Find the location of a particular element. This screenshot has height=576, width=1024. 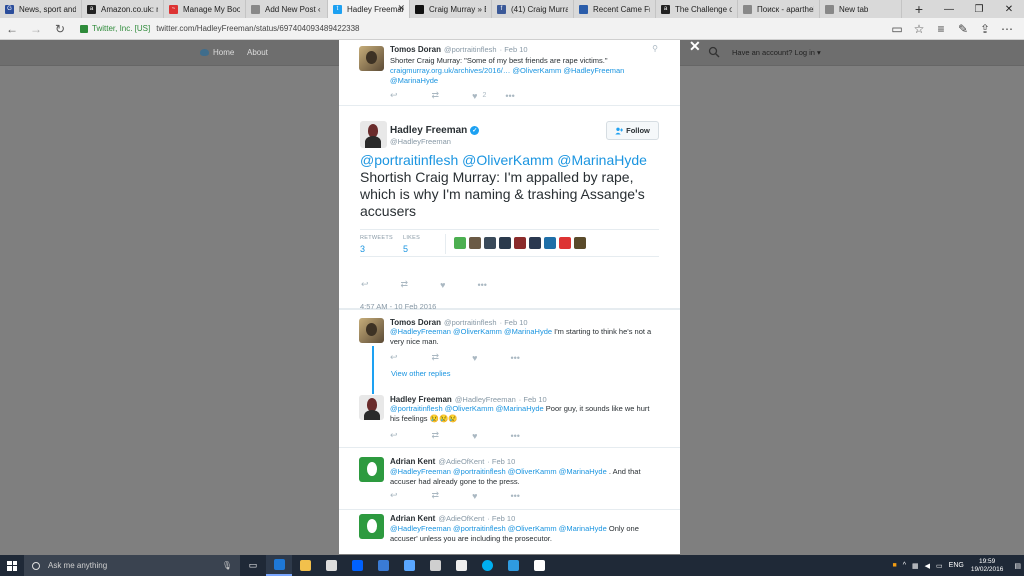

new-tab-button: + is located at coordinates (919, 9).